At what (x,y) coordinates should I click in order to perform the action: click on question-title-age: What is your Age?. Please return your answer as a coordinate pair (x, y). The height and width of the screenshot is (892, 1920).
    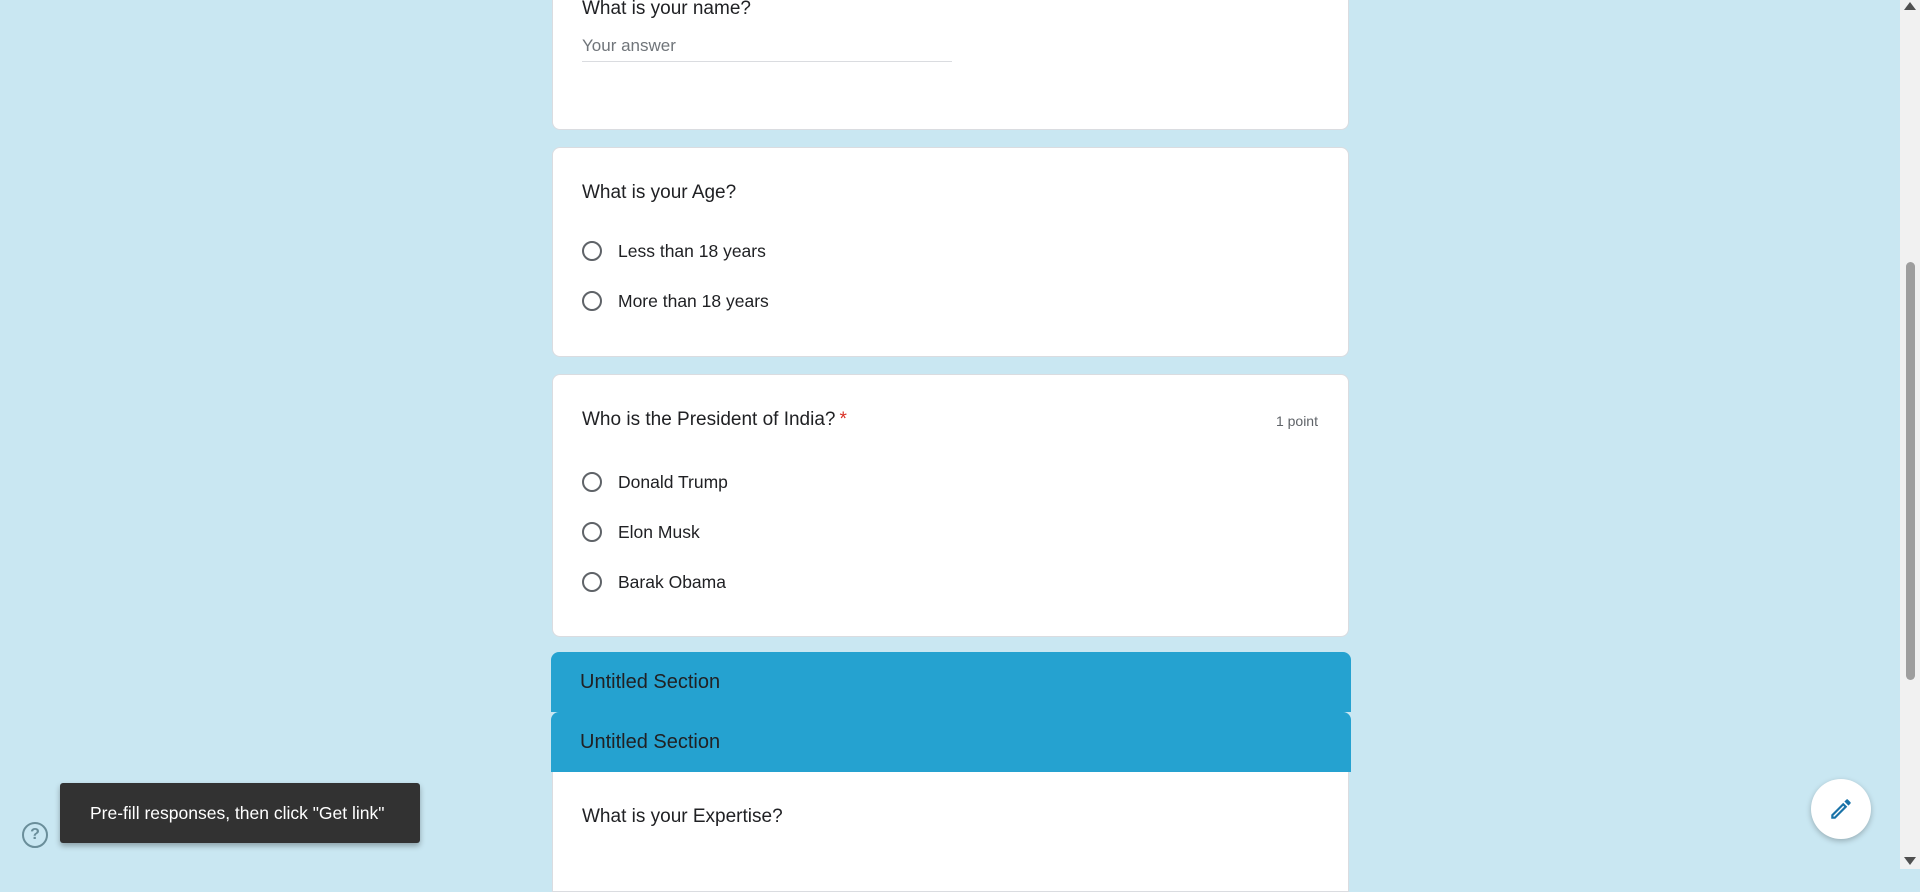
    Looking at the image, I should click on (659, 192).